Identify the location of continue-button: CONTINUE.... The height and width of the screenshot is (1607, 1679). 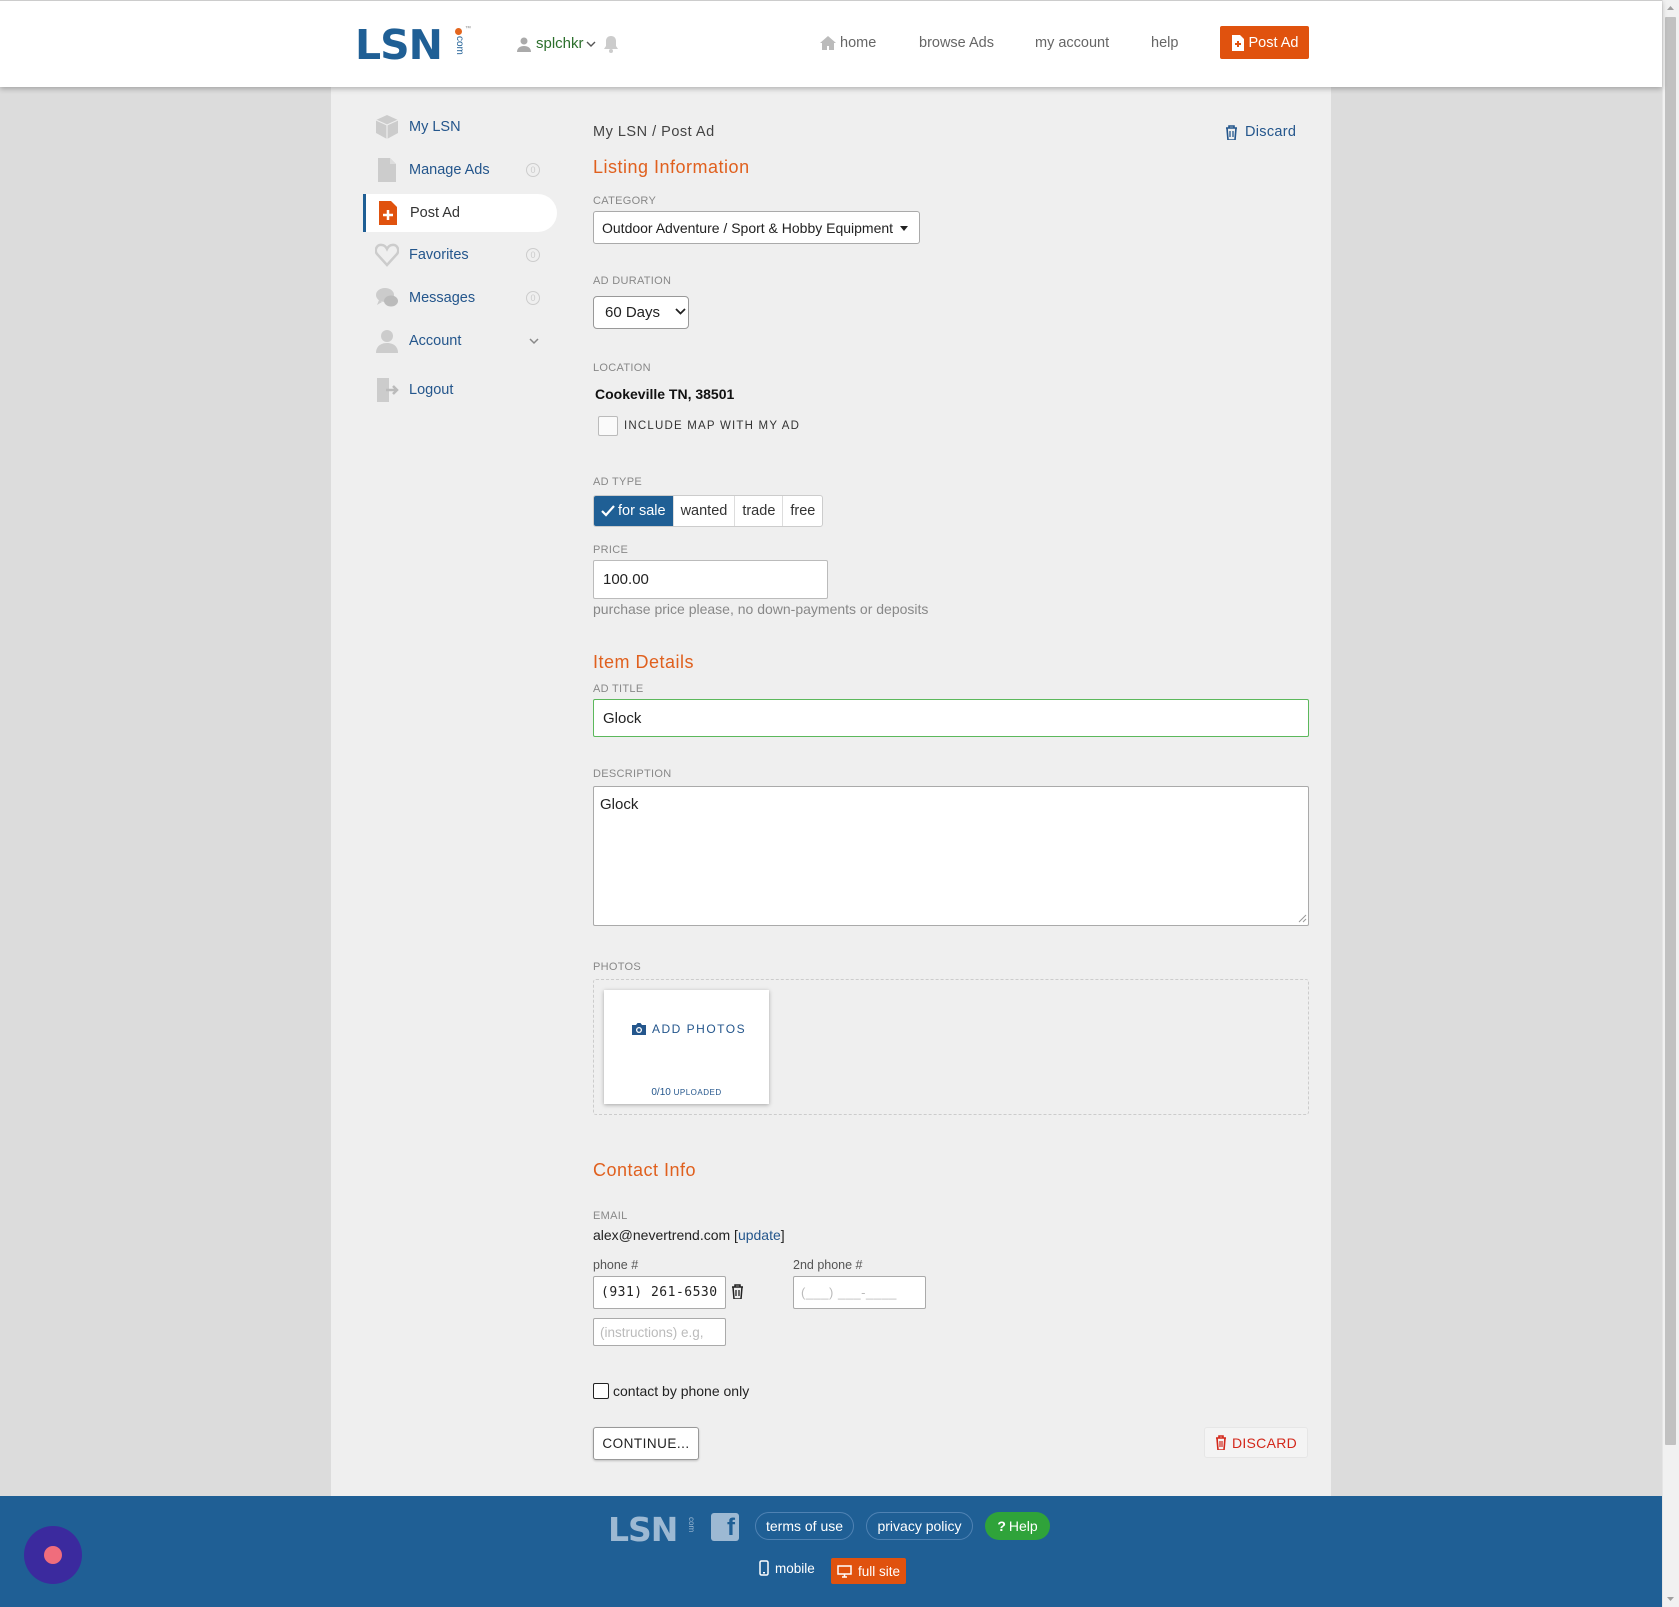
(646, 1443).